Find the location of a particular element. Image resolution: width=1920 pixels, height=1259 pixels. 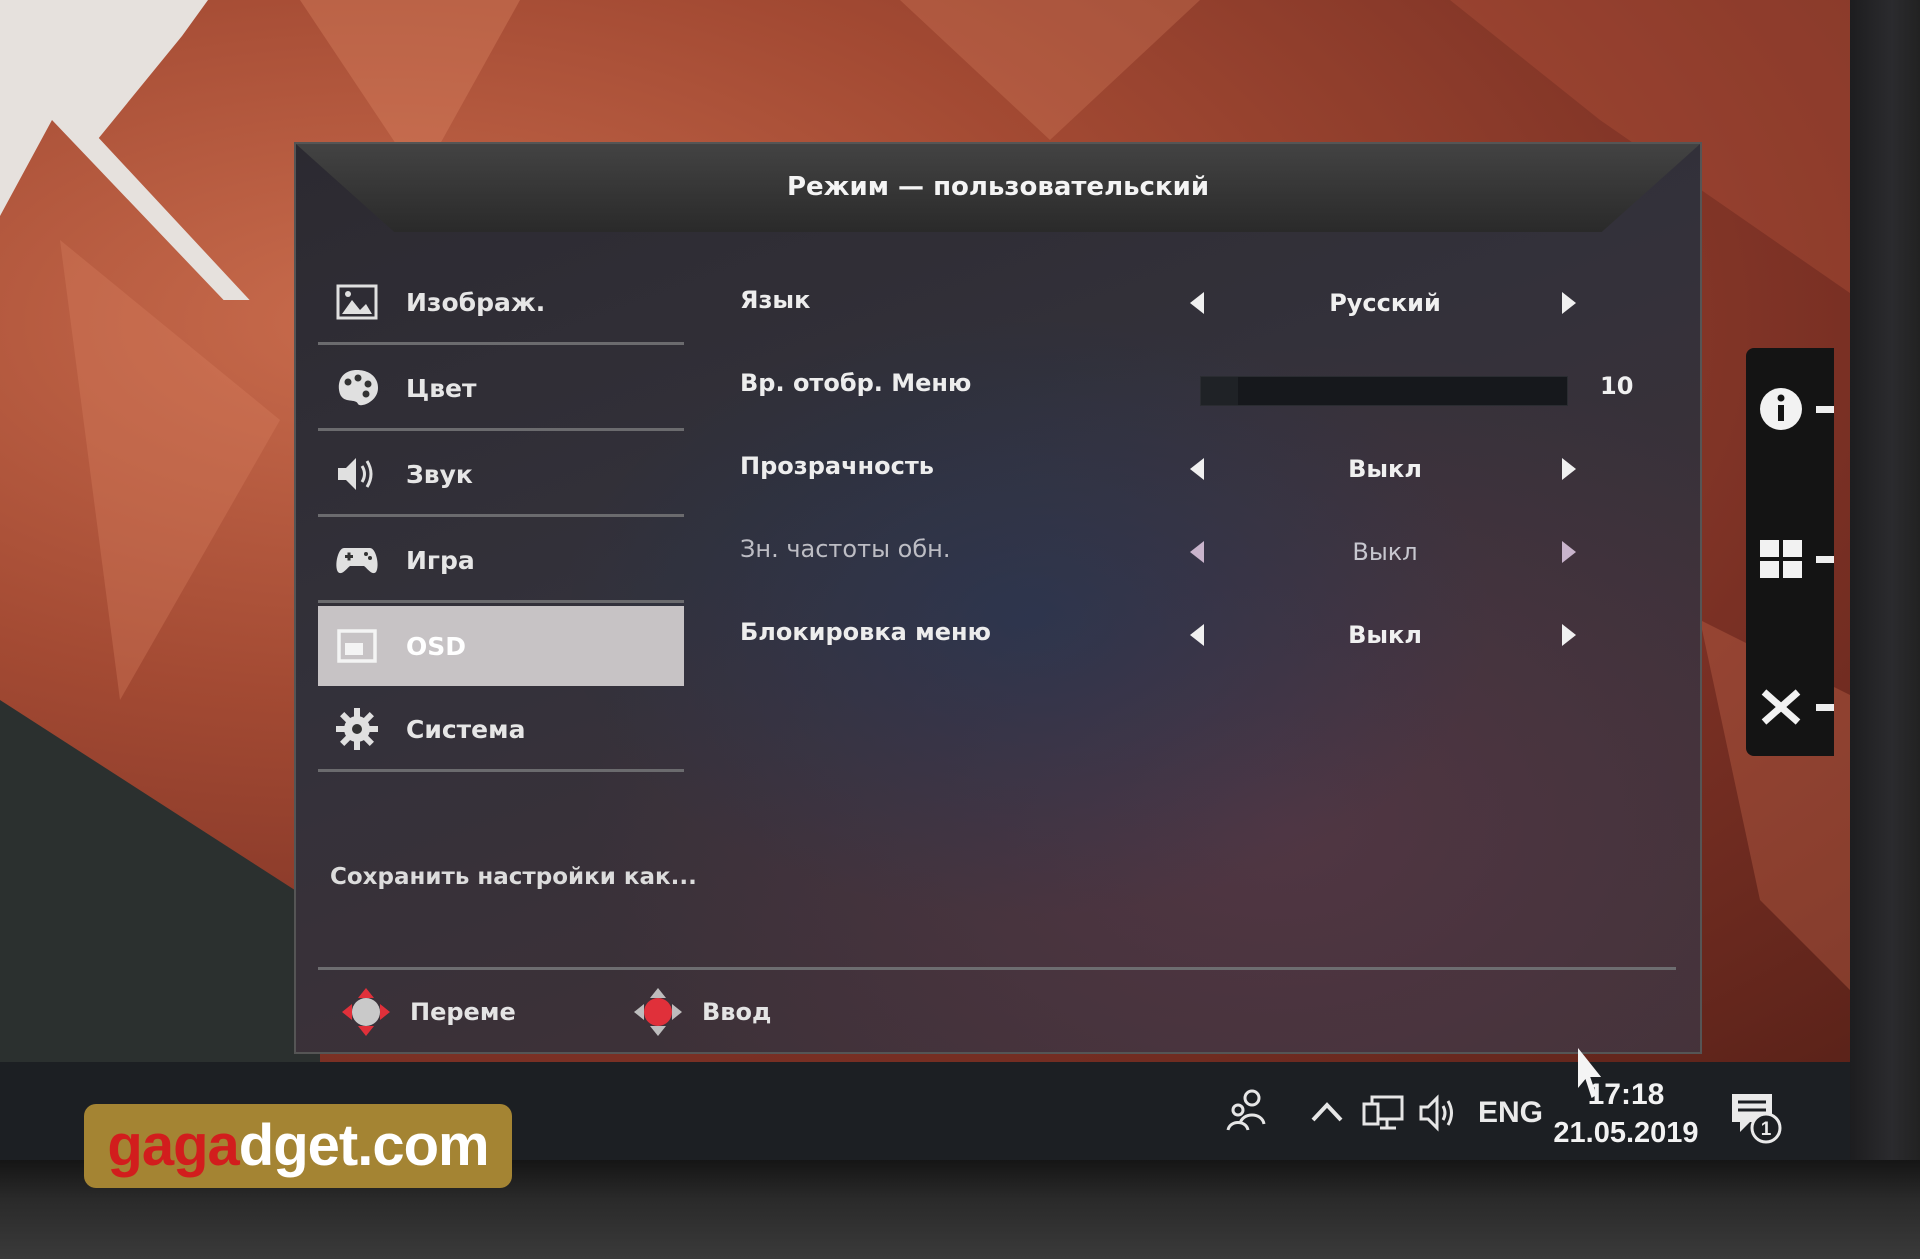

grid-icon is located at coordinates (1781, 559).